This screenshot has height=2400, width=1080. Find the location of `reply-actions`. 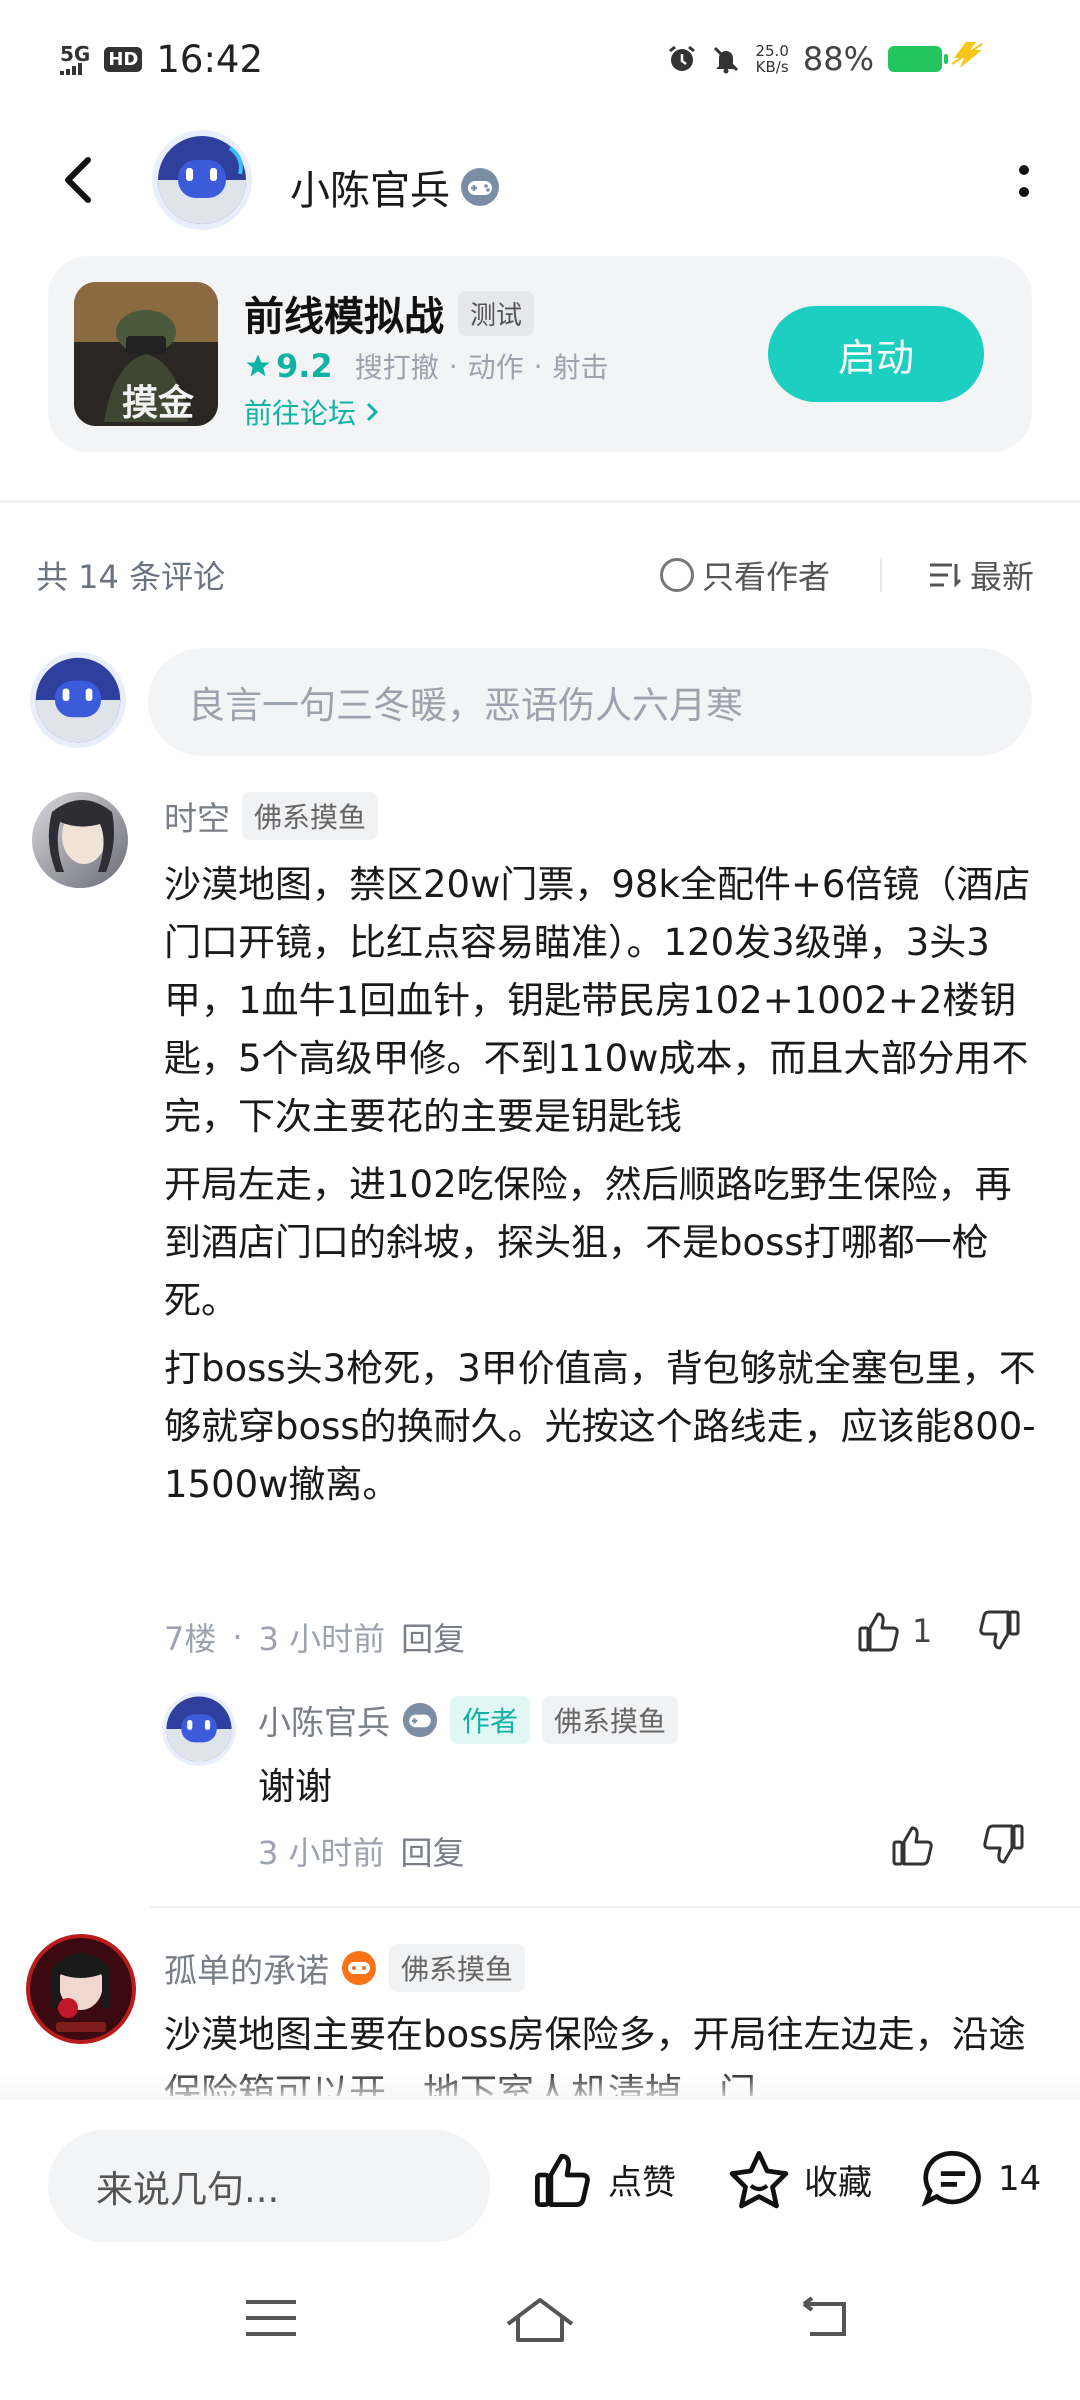

reply-actions is located at coordinates (958, 1845).